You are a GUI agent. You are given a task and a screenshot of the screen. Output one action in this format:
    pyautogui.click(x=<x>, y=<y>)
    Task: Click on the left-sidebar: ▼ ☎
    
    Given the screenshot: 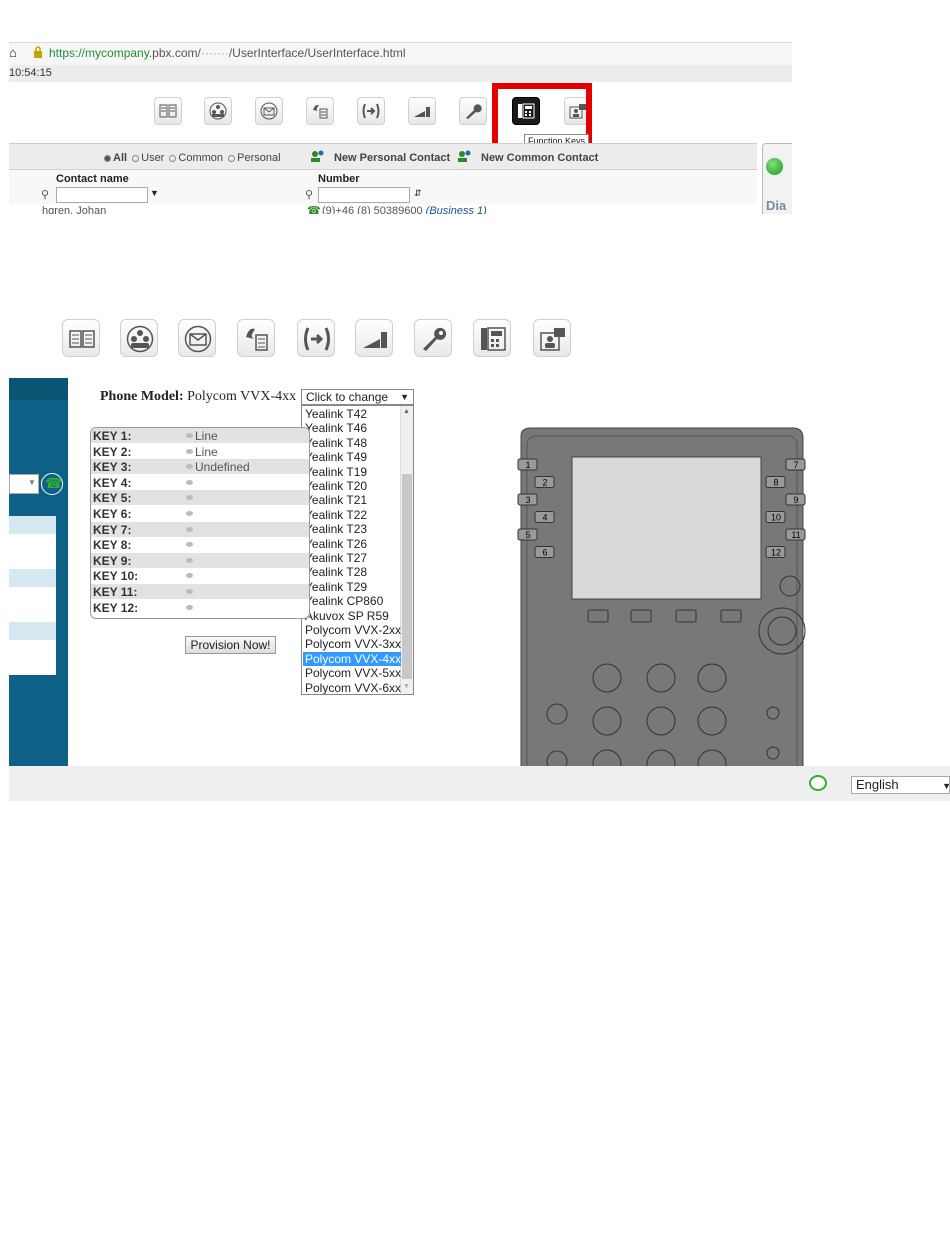 What is the action you would take?
    pyautogui.click(x=38, y=572)
    